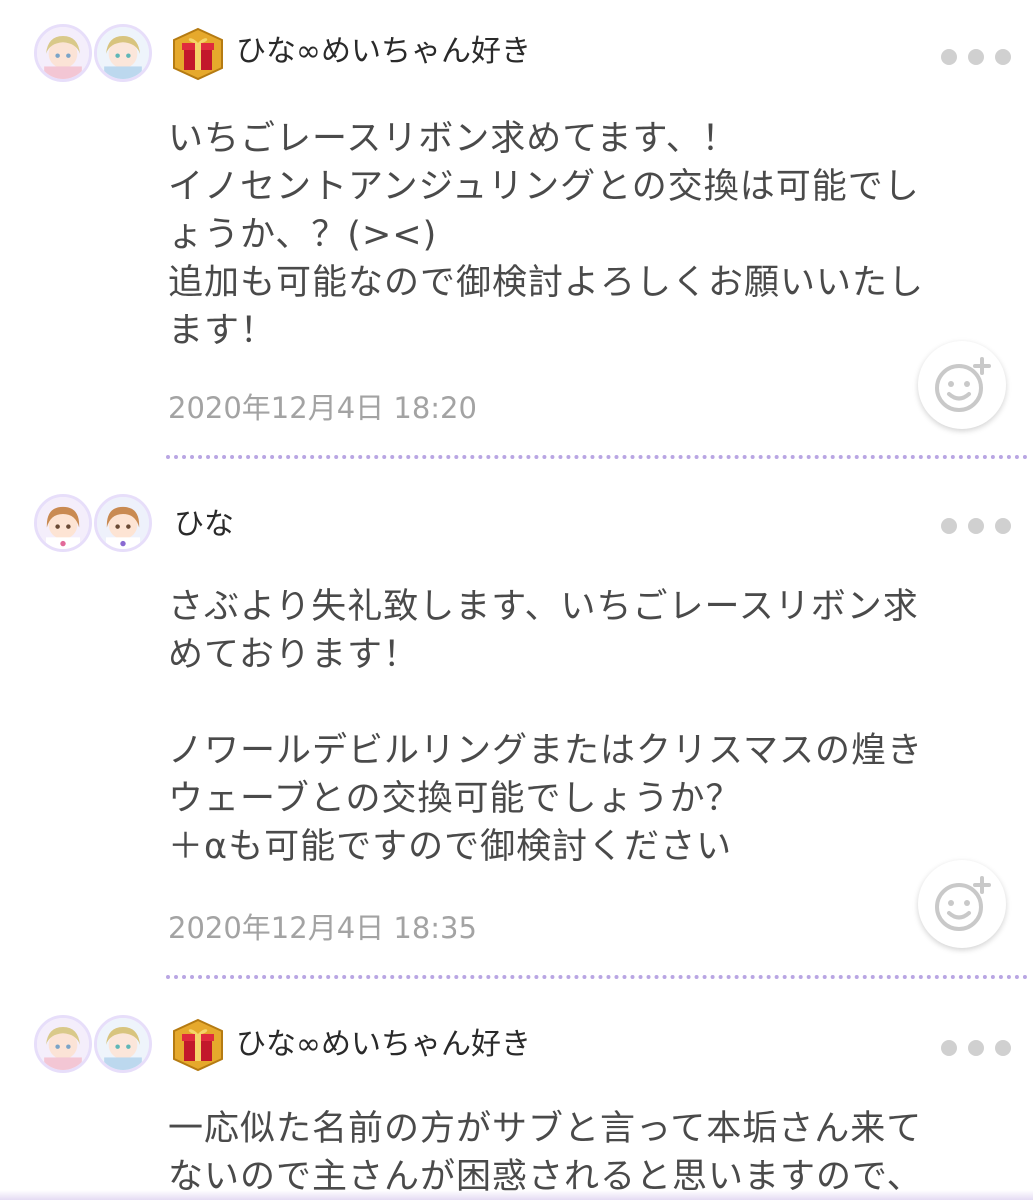 The image size is (1033, 1200). What do you see at coordinates (322, 928) in the screenshot?
I see `comment-timestamp: 2020年12月4日 18:35` at bounding box center [322, 928].